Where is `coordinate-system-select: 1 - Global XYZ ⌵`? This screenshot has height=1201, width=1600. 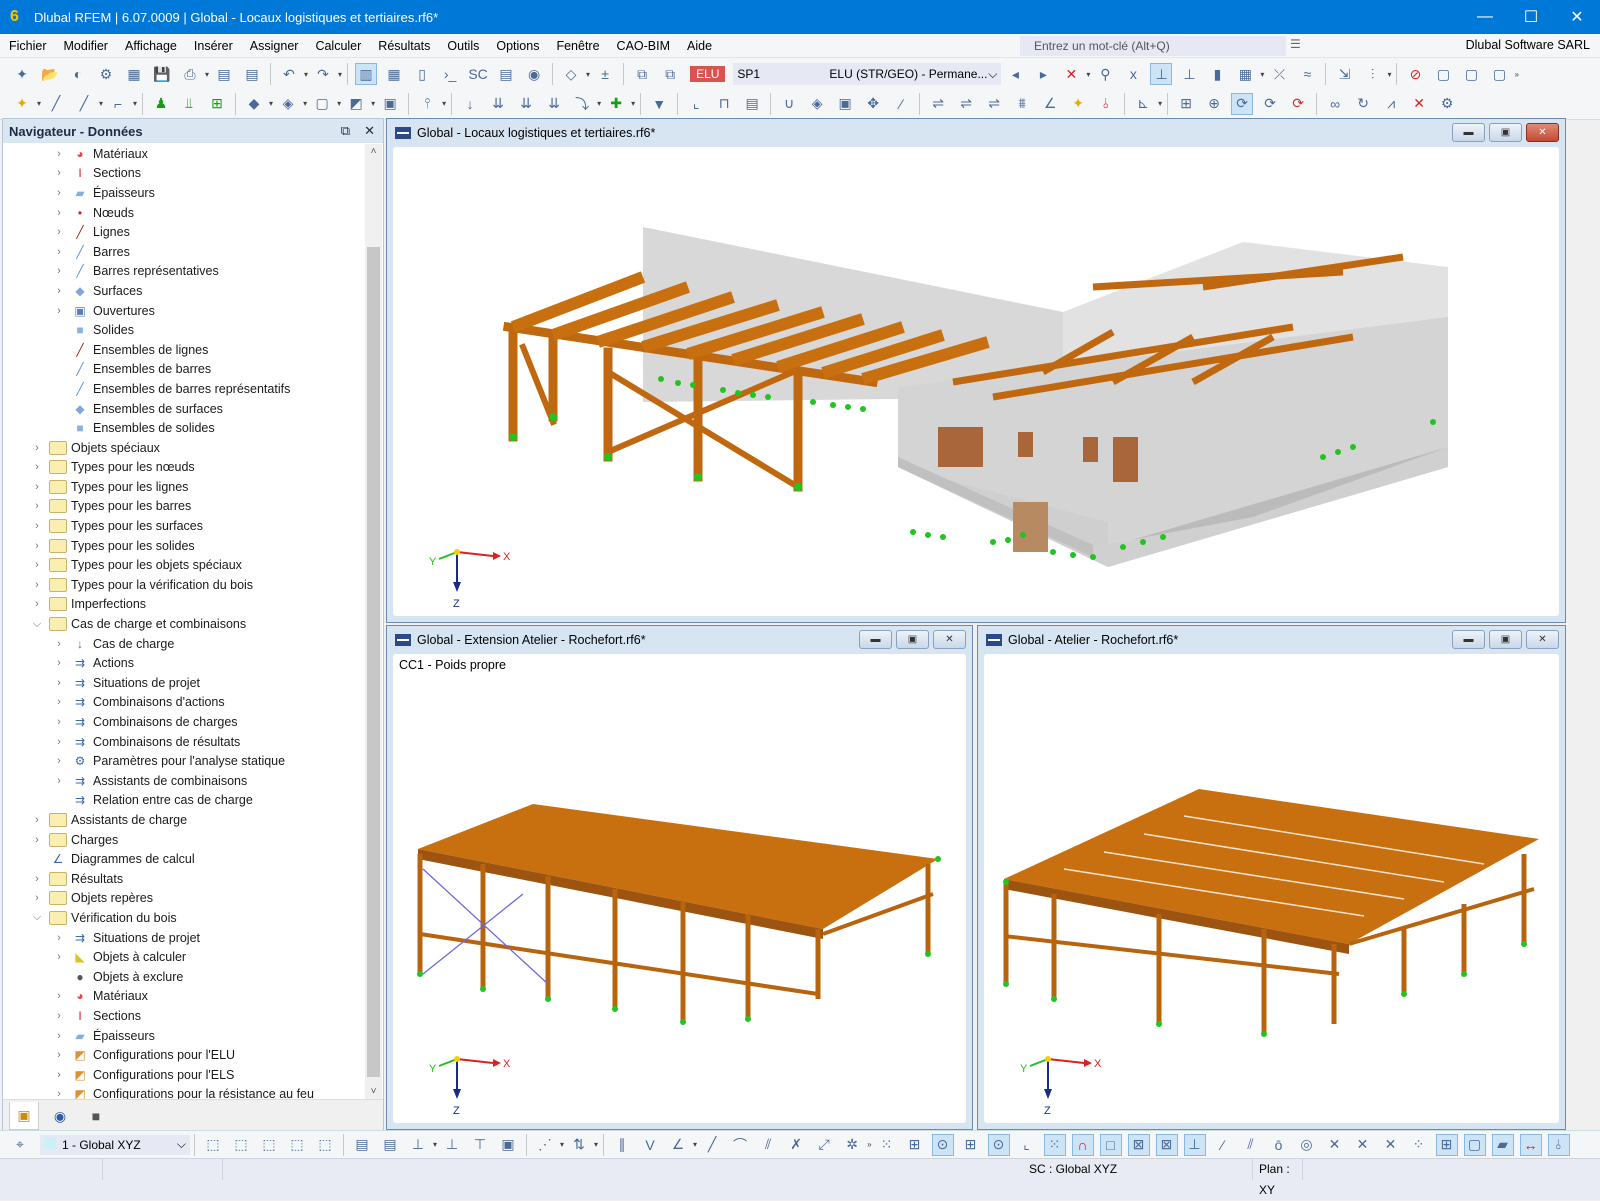
coordinate-system-select: 1 - Global XYZ ⌵ is located at coordinates (115, 1144).